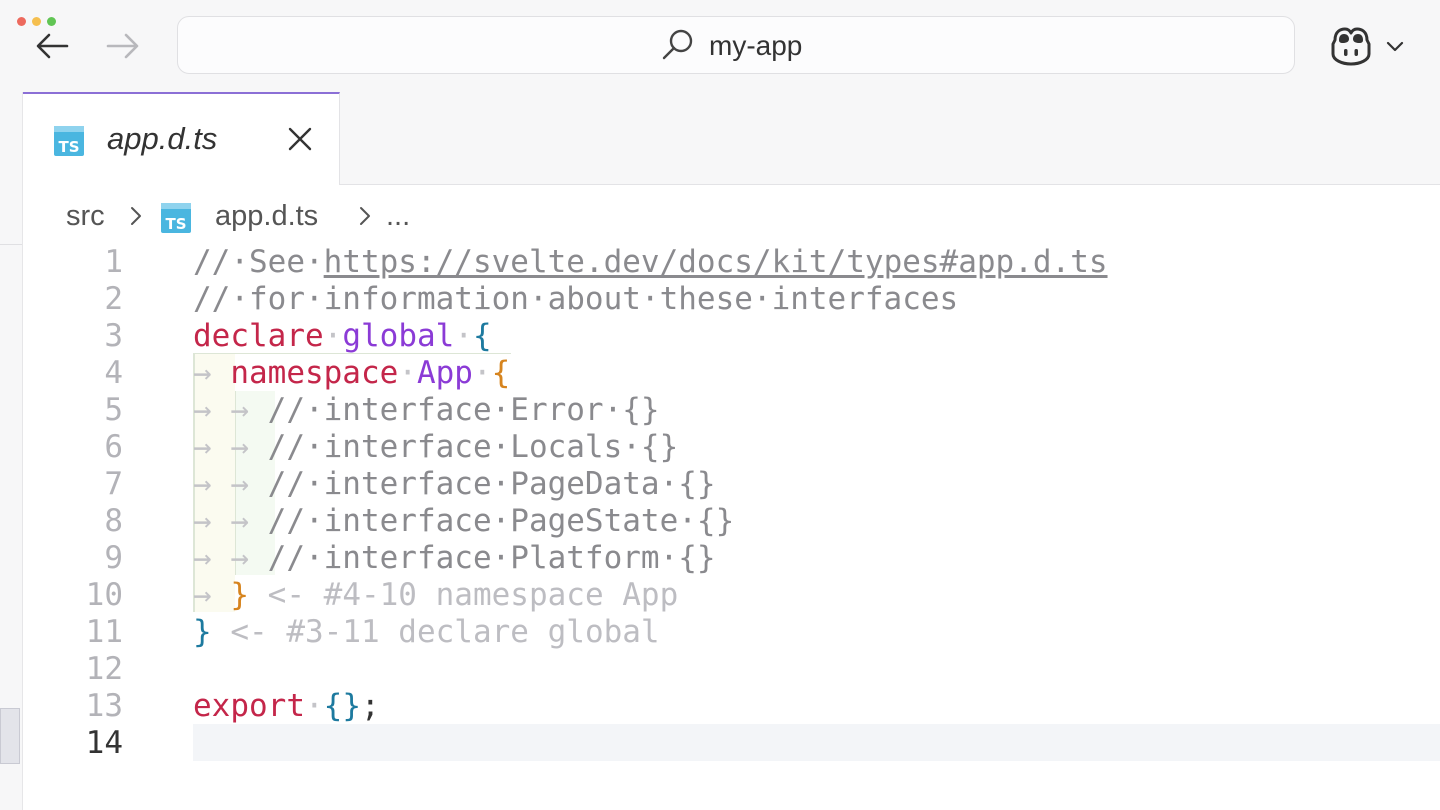 The height and width of the screenshot is (810, 1440). What do you see at coordinates (342, 706) in the screenshot?
I see `brace: {}` at bounding box center [342, 706].